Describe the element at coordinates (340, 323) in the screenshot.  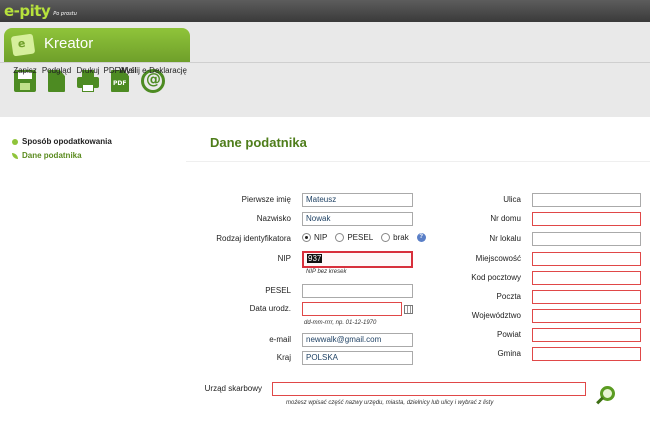
I see `birth-date-hint: dd-mm-rrrr, np. 01-12-1970` at that location.